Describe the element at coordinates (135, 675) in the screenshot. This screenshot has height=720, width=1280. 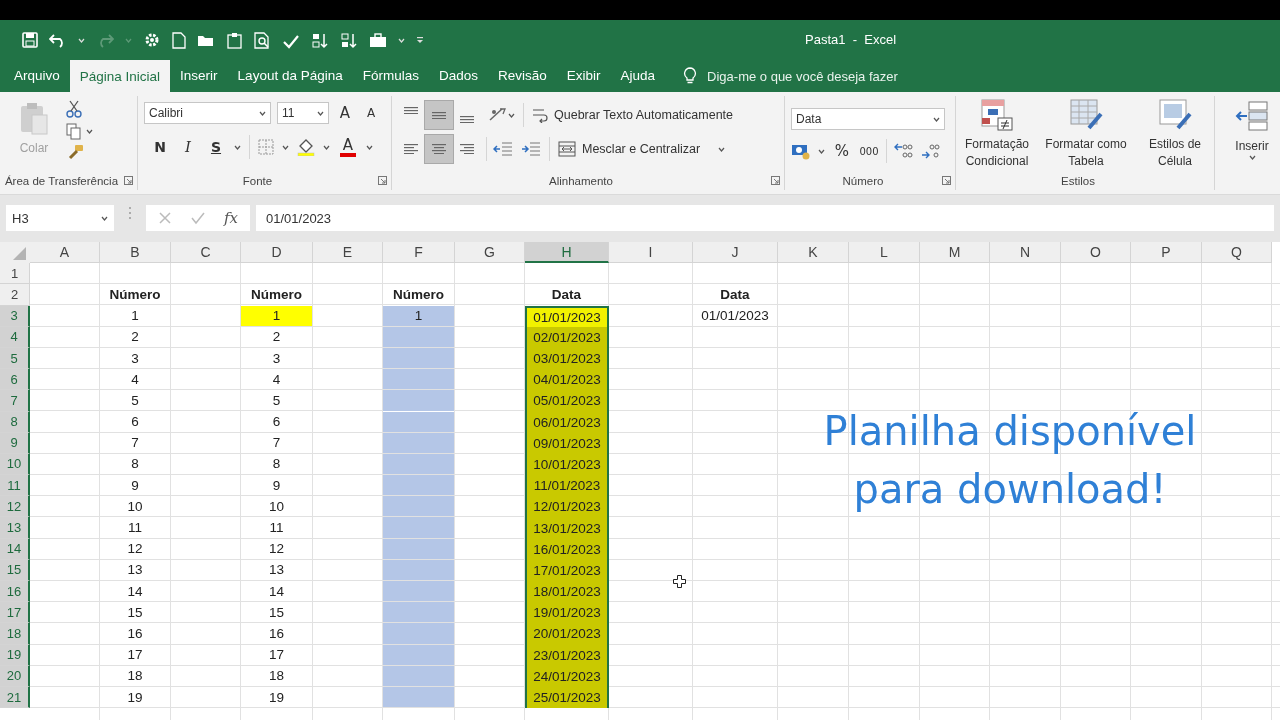
I see `table-cell: 18` at that location.